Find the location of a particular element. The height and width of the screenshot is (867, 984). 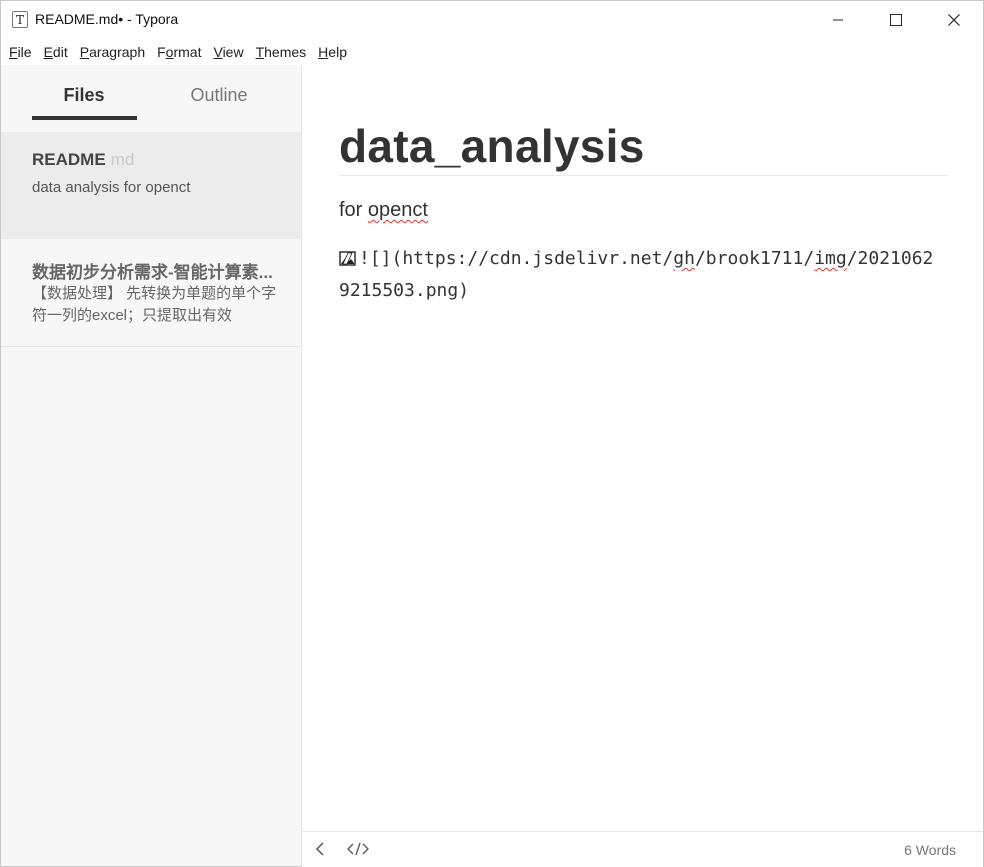

menu-format-label-end: rmat is located at coordinates (187, 52).